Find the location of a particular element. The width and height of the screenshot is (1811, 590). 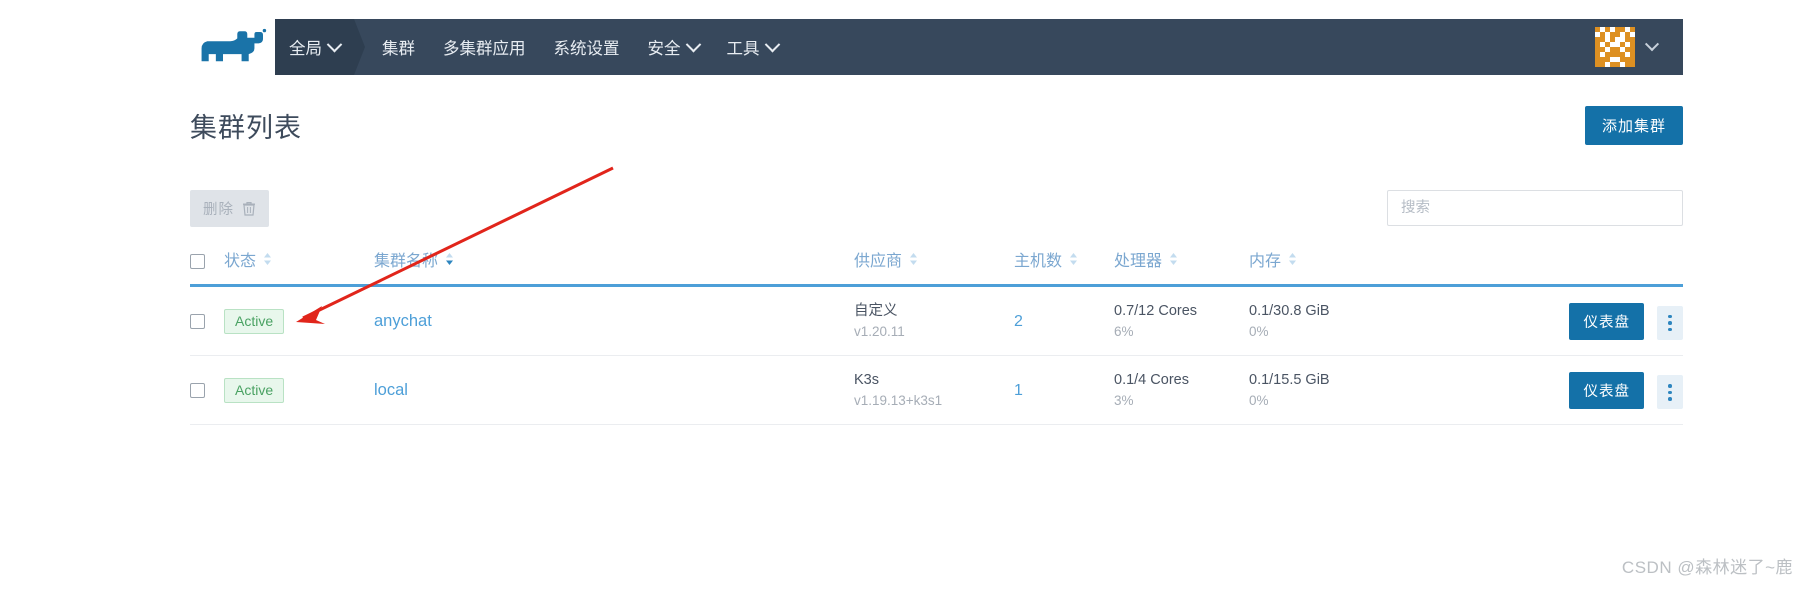

column-cluster-name-label: 集群名称 is located at coordinates (406, 261).